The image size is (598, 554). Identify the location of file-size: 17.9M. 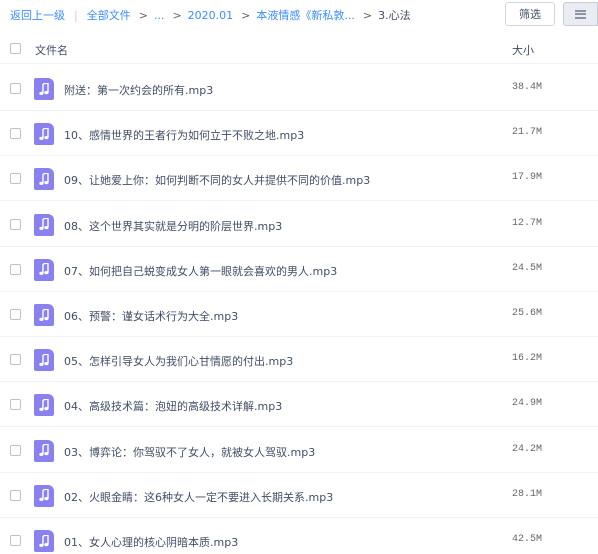
(527, 178).